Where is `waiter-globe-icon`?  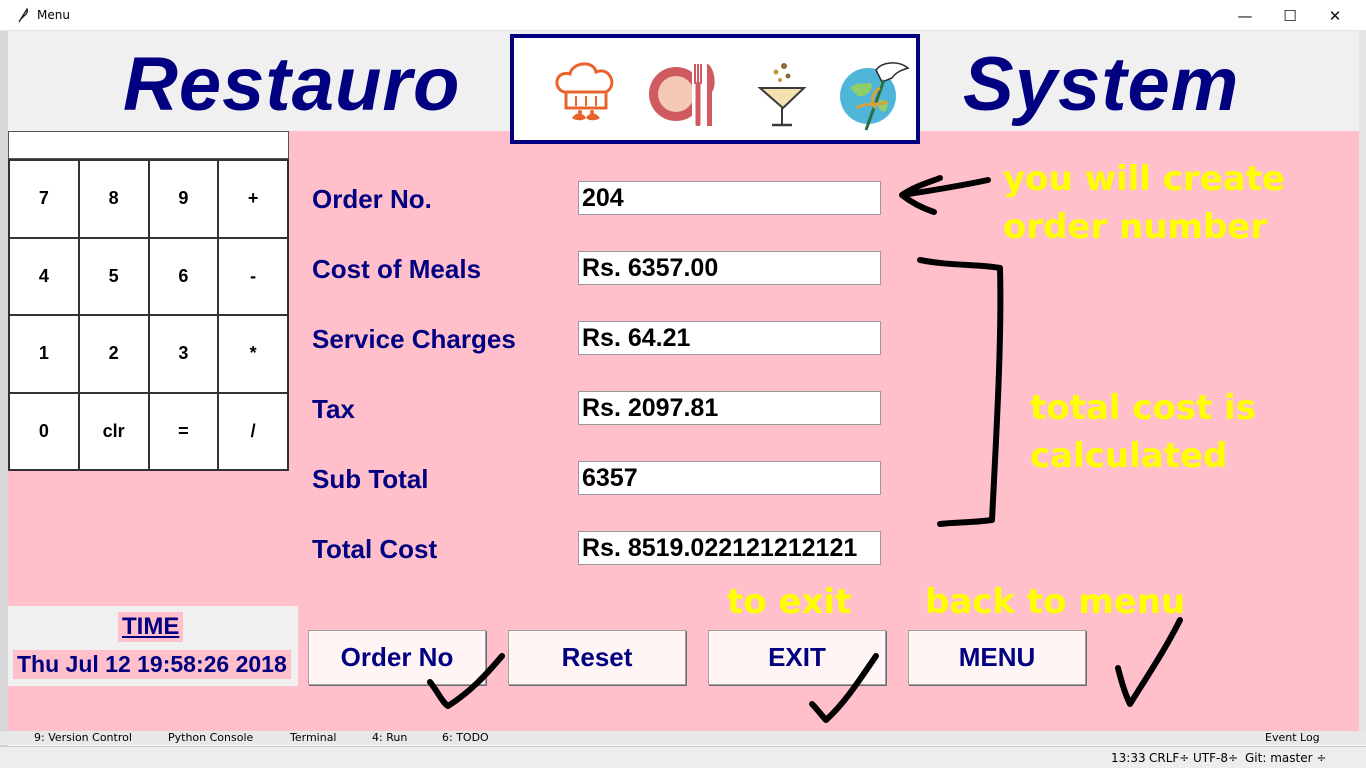 waiter-globe-icon is located at coordinates (875, 96).